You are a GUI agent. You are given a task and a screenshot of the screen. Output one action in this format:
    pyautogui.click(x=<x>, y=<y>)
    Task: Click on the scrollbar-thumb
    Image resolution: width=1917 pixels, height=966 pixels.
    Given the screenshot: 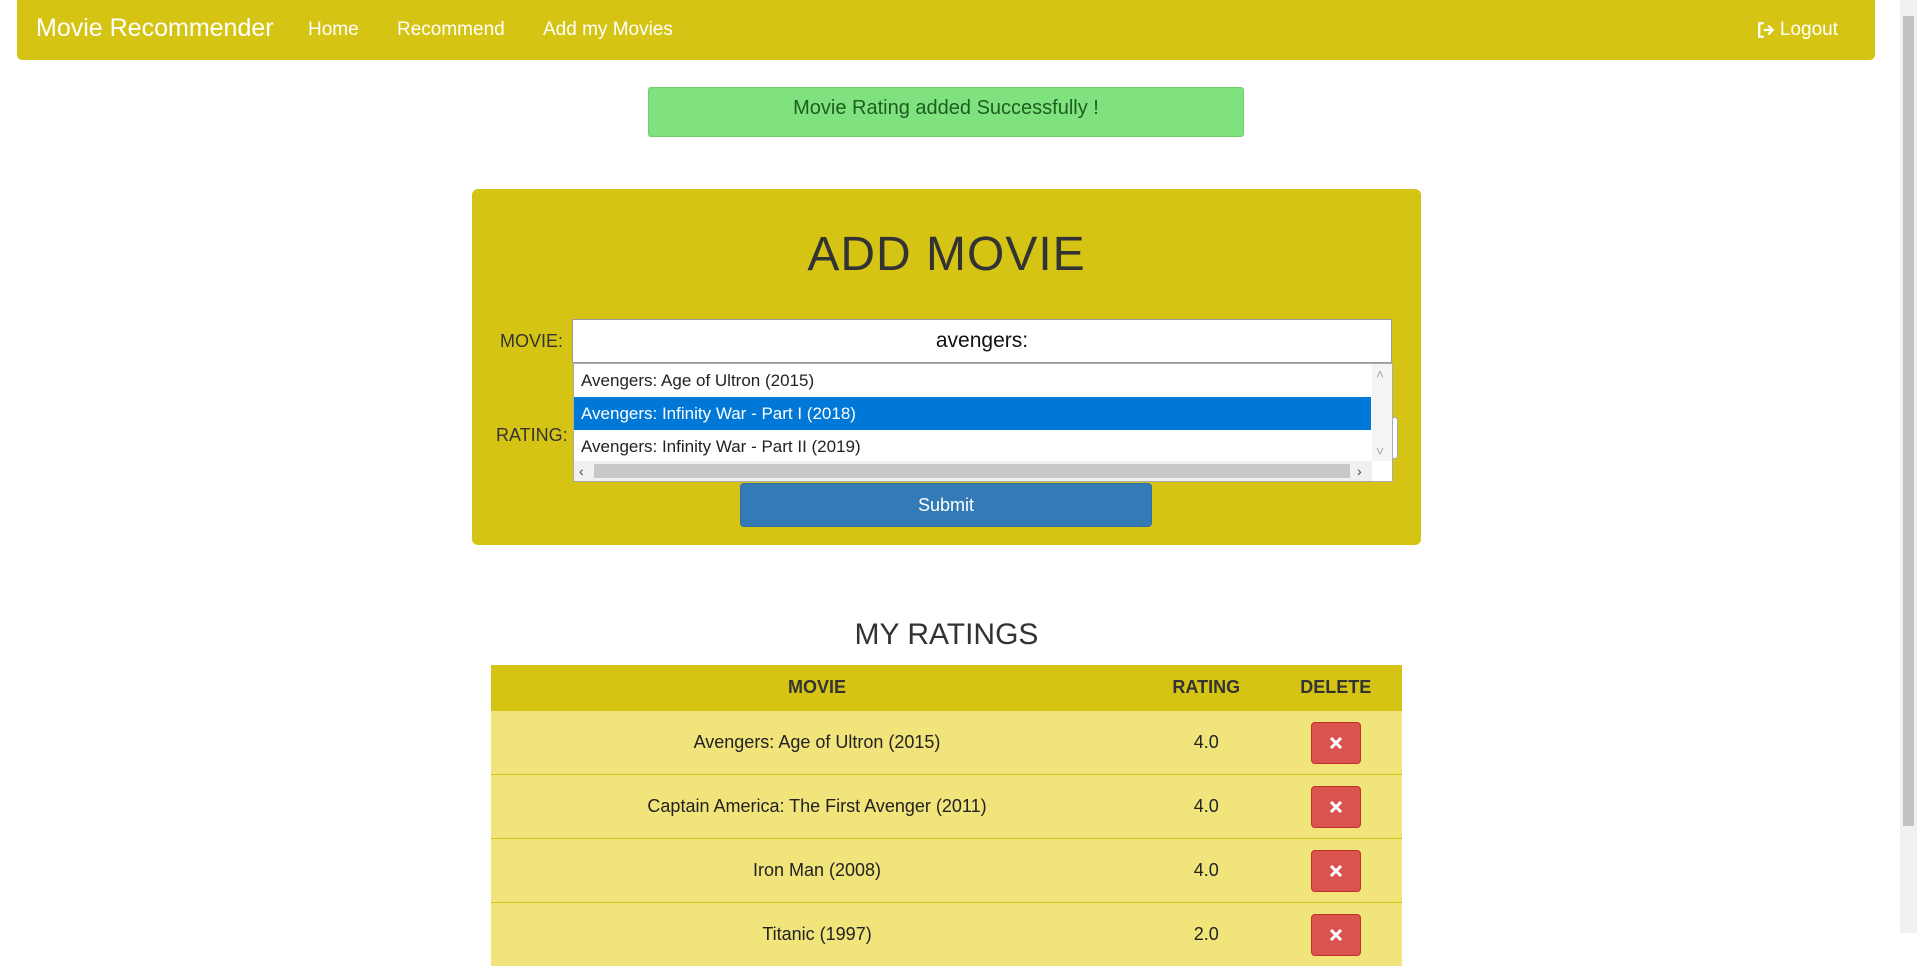 What is the action you would take?
    pyautogui.click(x=972, y=471)
    